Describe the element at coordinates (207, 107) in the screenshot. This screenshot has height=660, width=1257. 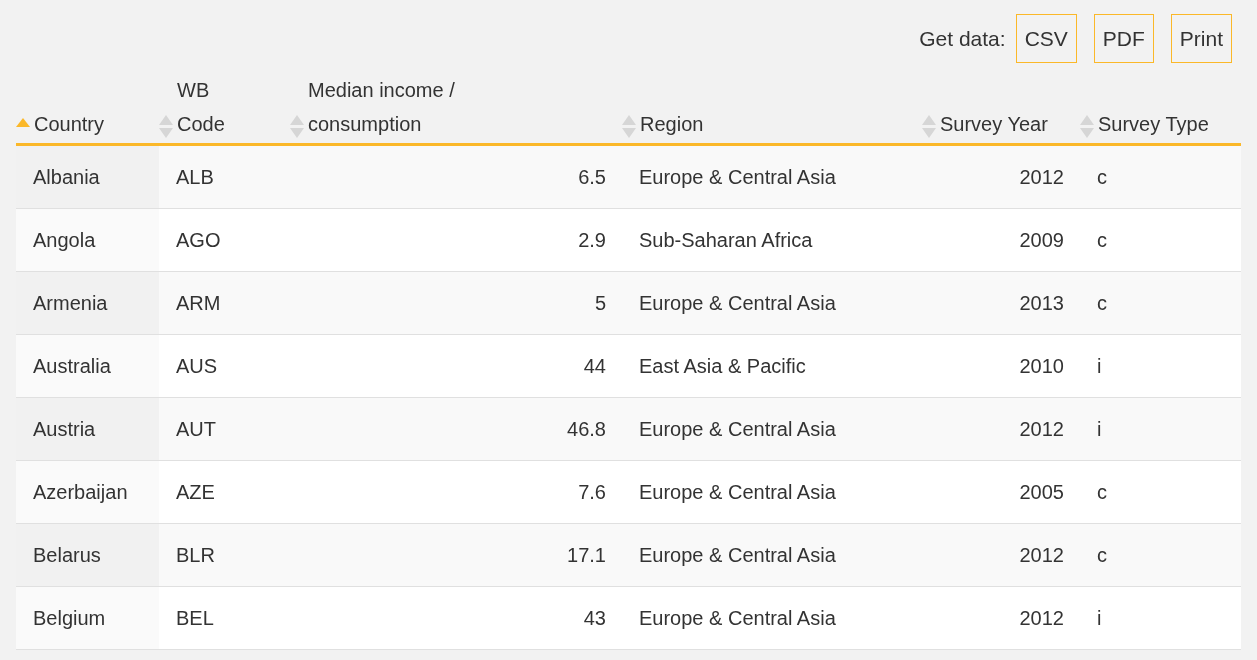
I see `column-header: WB Code` at that location.